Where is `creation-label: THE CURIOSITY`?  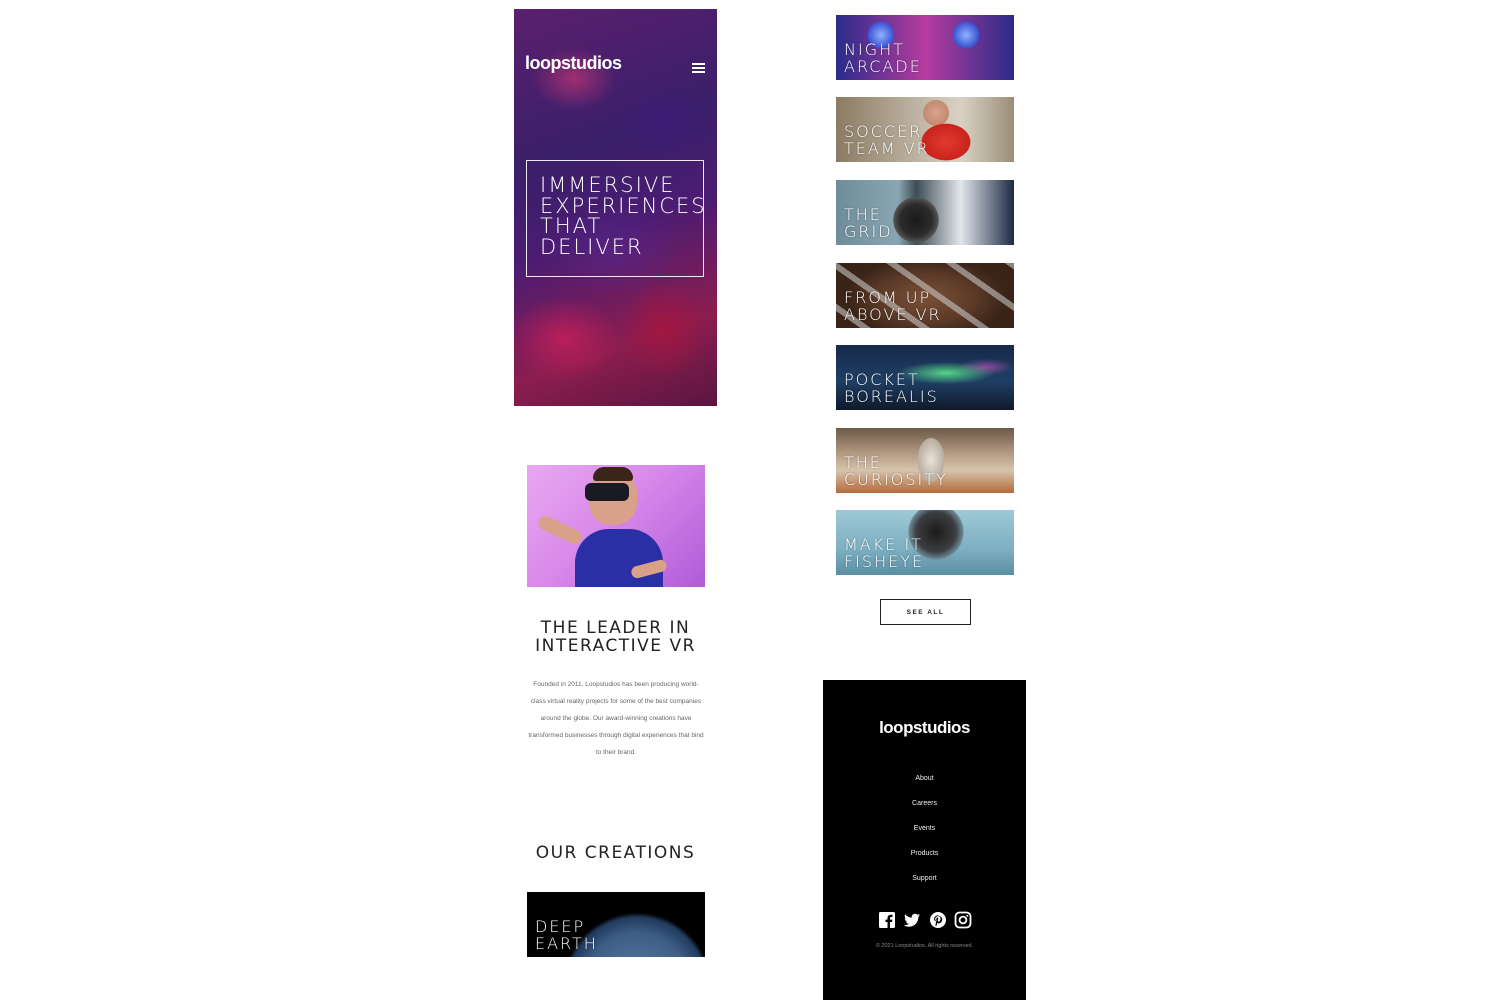
creation-label: THE CURIOSITY is located at coordinates (896, 471).